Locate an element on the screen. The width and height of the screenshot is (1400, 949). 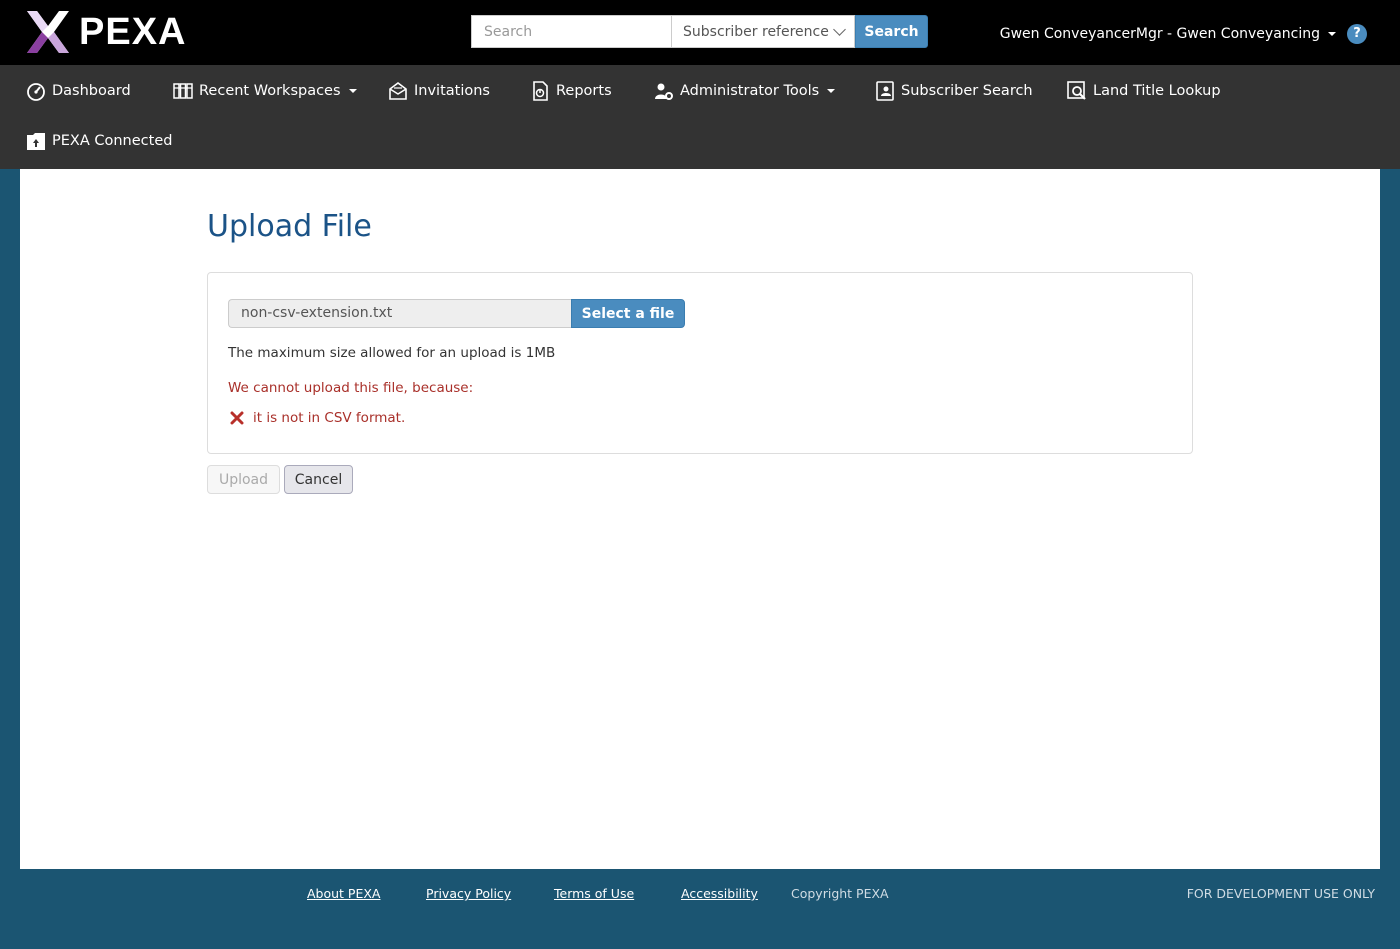
workspaces-icon is located at coordinates (183, 91).